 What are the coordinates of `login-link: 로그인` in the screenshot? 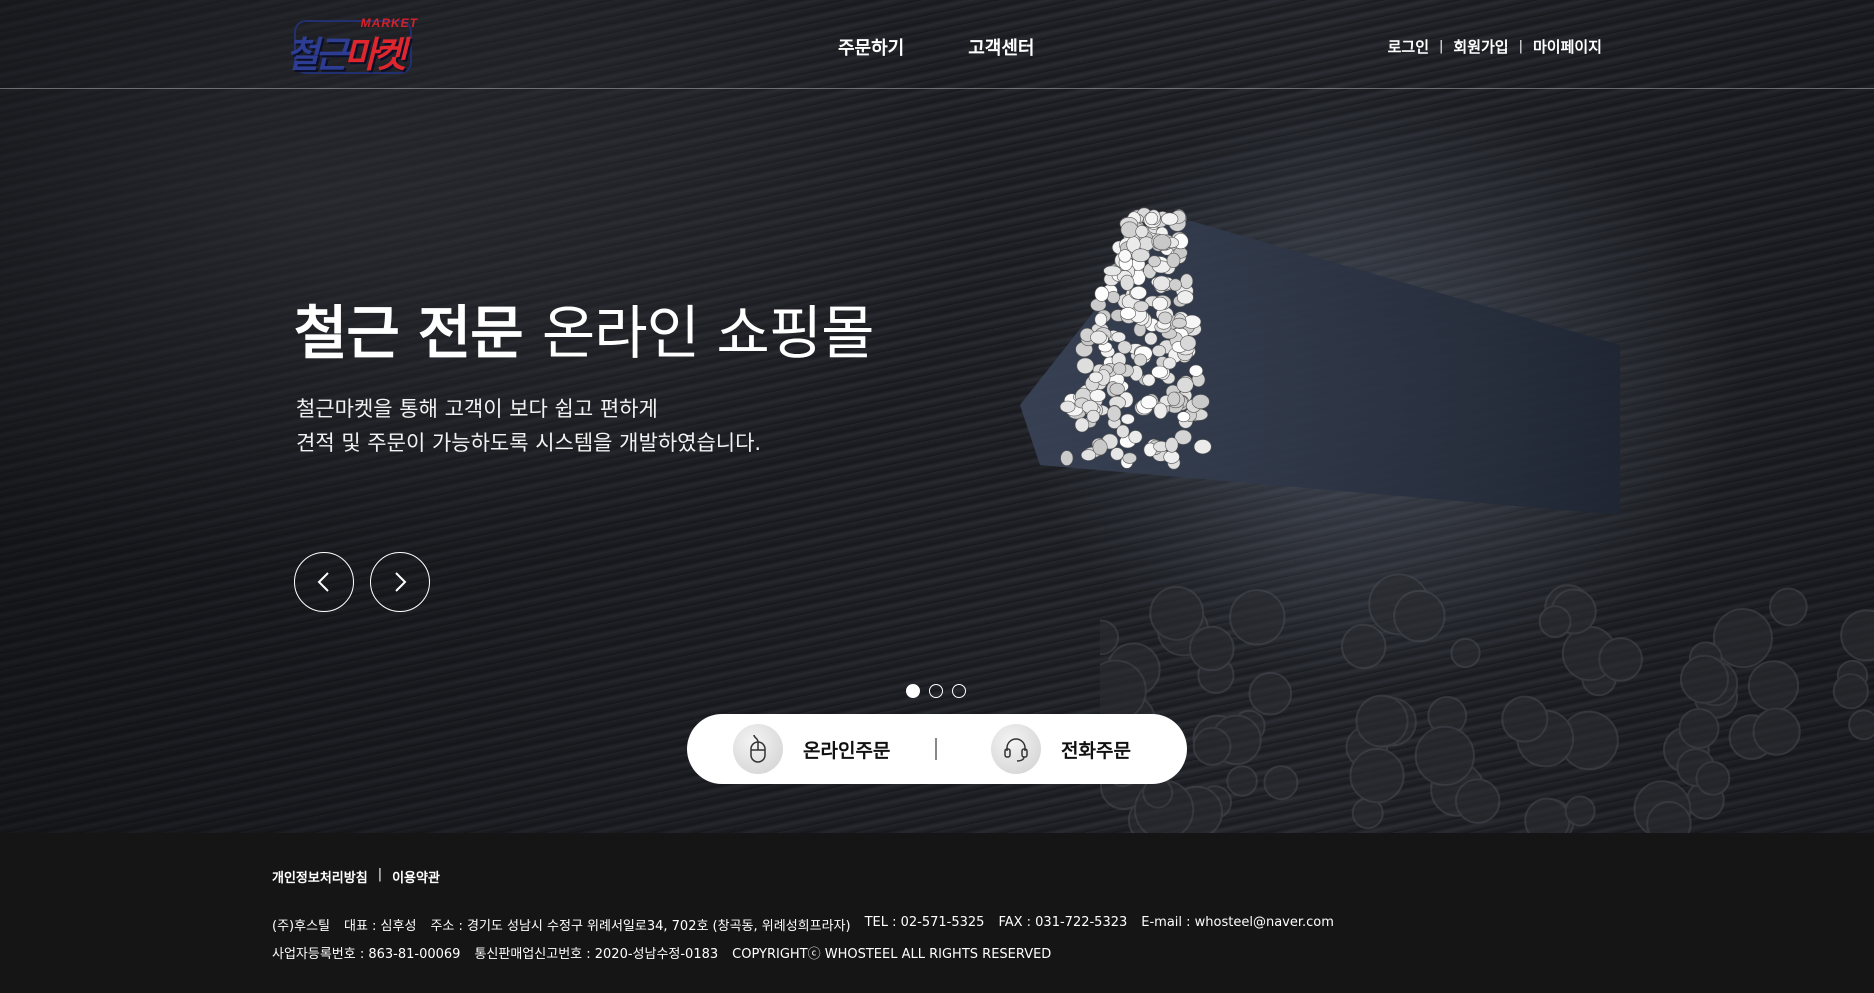 It's located at (1408, 46).